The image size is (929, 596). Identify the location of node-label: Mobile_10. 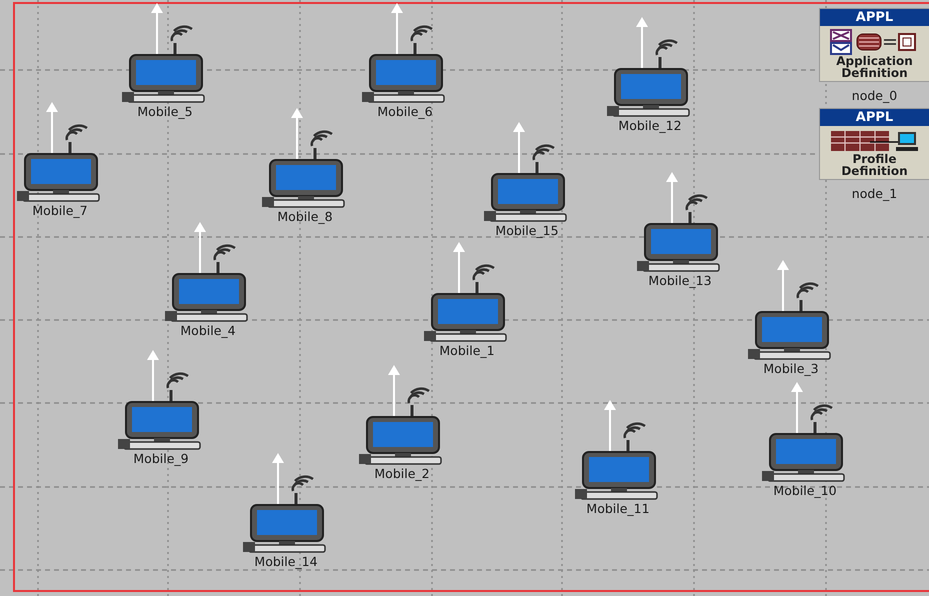
(805, 491).